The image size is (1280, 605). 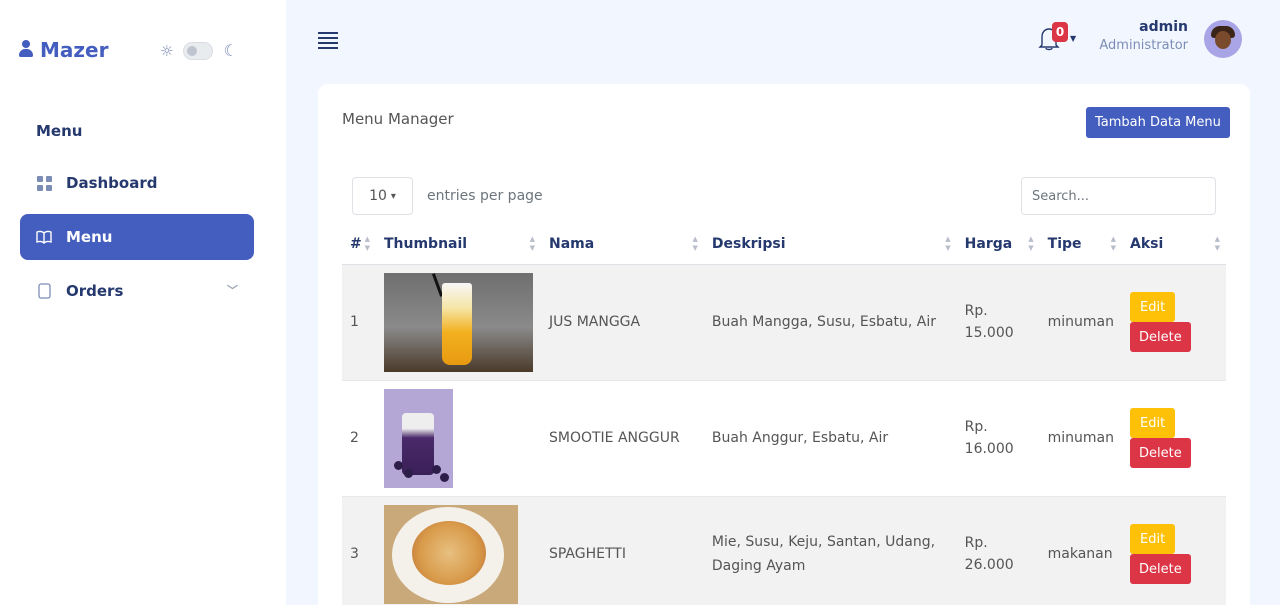 I want to click on user-role: Administrator, so click(x=1143, y=45).